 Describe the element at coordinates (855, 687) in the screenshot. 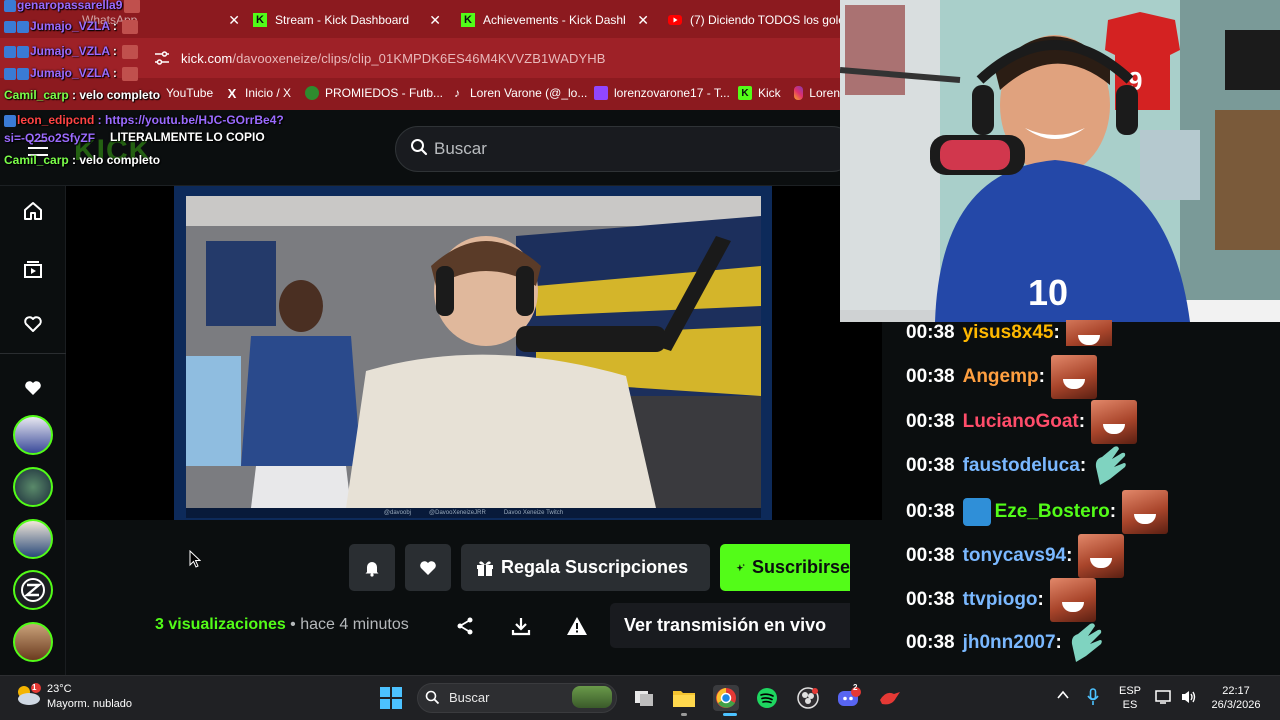

I see `discord-badge: 2` at that location.